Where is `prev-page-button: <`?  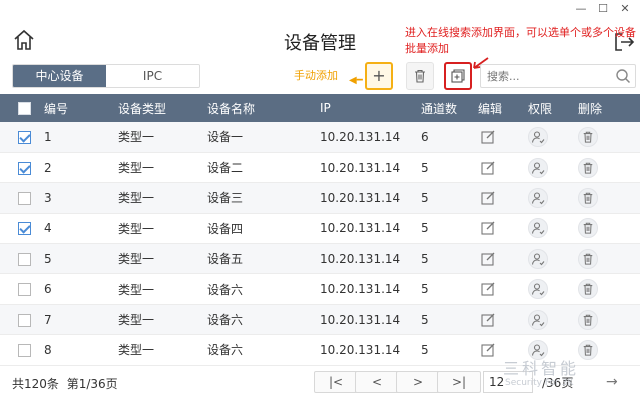
prev-page-button: < is located at coordinates (377, 382).